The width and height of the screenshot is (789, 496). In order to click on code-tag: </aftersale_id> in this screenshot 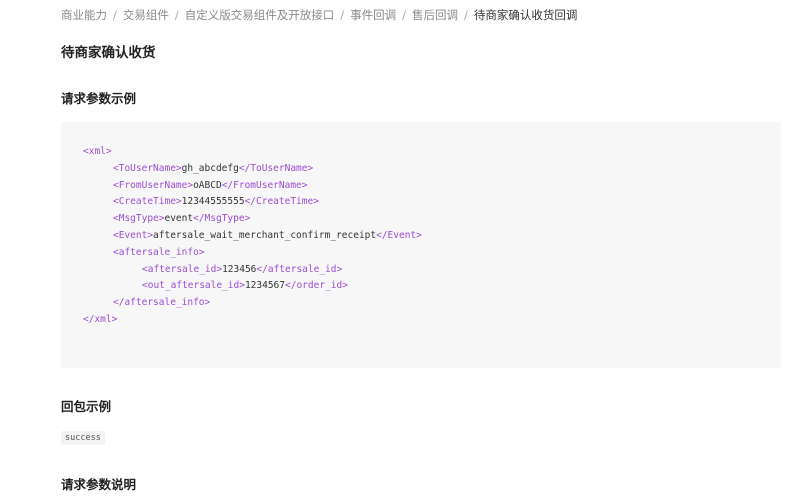, I will do `click(299, 269)`.